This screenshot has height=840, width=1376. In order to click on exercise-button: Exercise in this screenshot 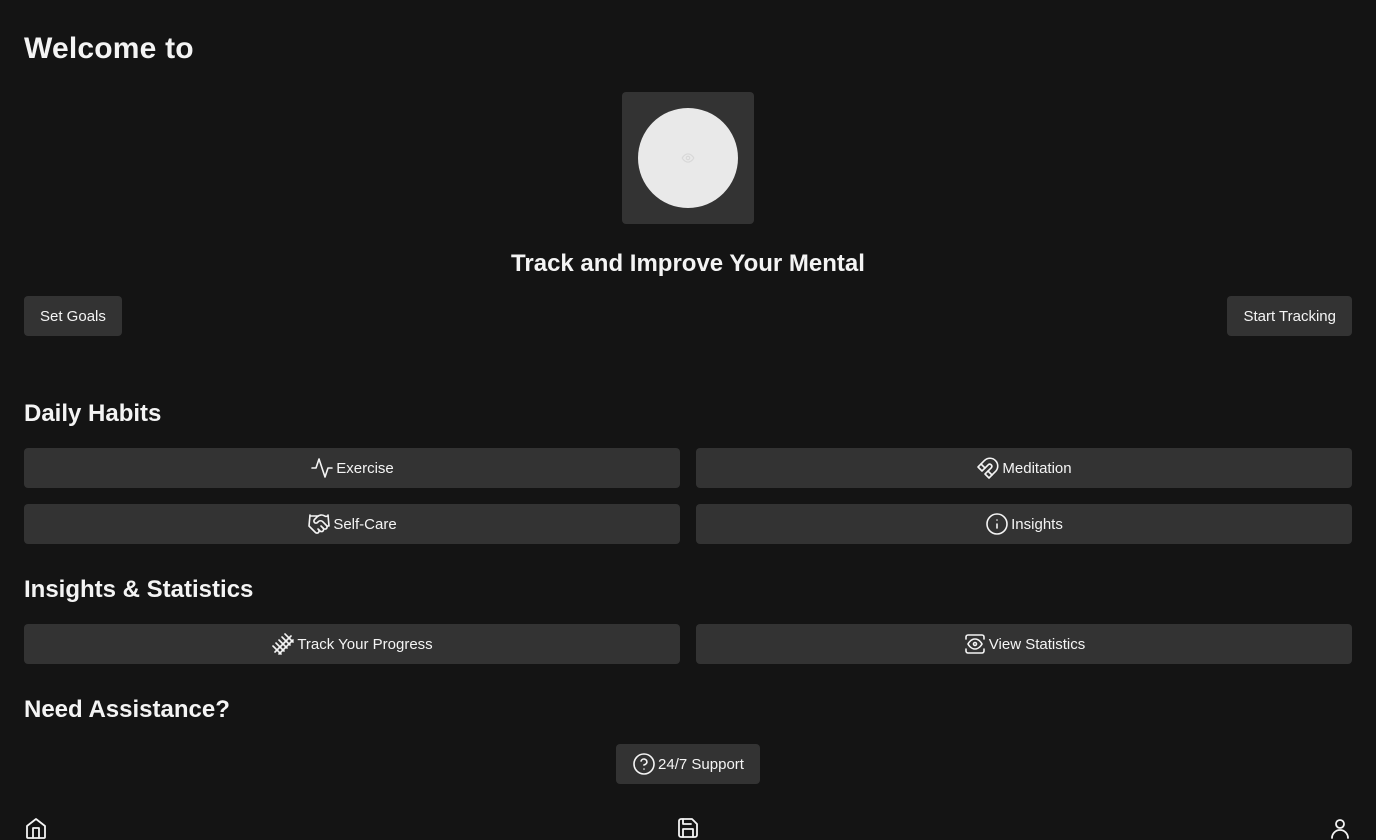, I will do `click(352, 468)`.